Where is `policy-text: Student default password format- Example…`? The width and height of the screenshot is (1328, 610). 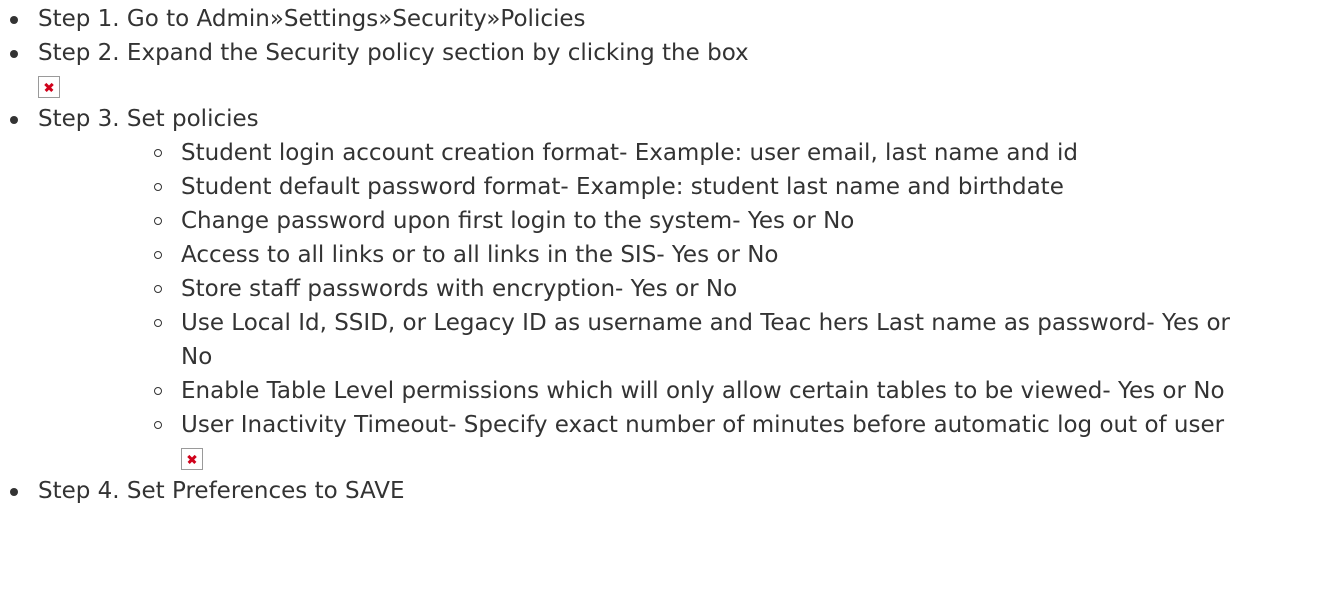
policy-text: Student default password format- Example… is located at coordinates (622, 187).